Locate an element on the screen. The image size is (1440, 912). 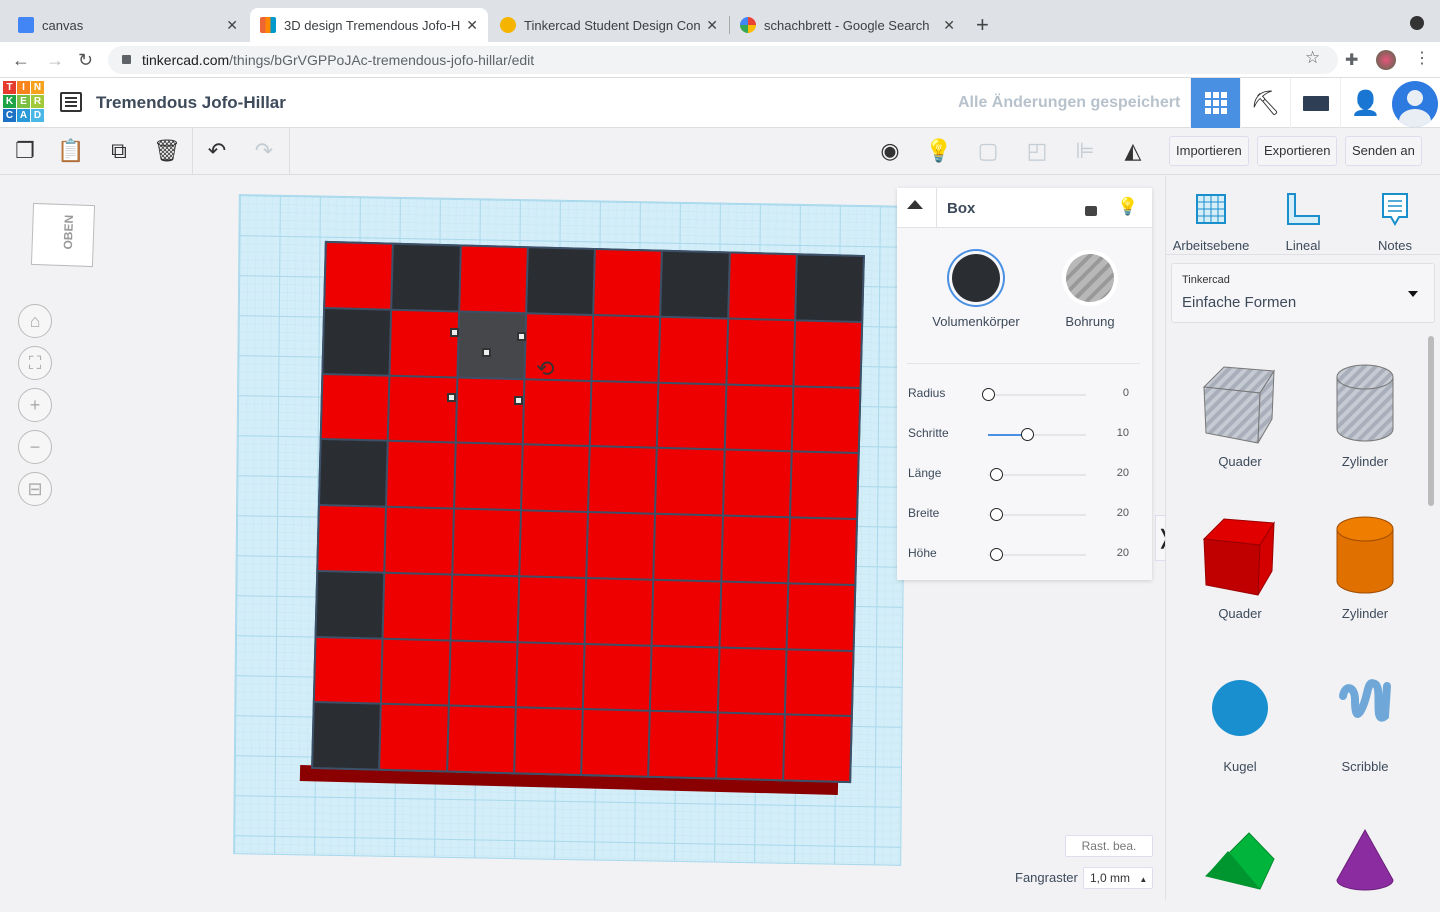
shape-cone is located at coordinates (1365, 864).